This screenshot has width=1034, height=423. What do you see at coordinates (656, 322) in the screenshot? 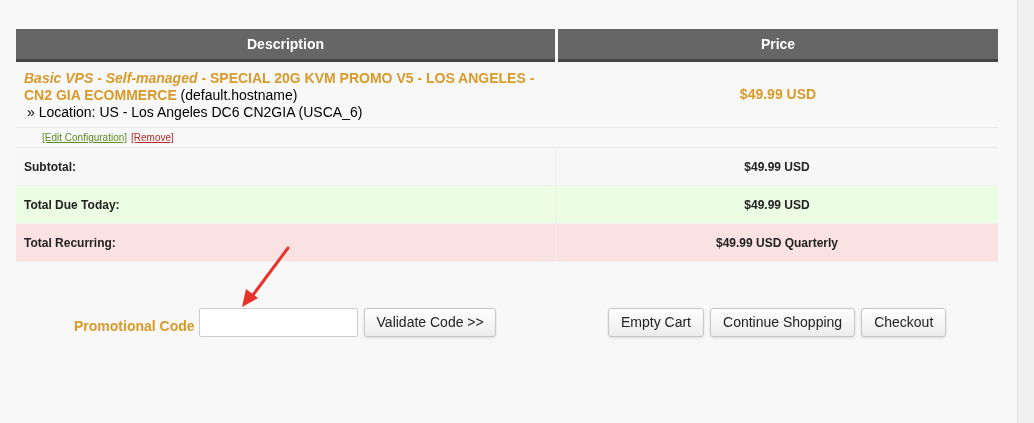
I see `cart-action-button: Empty Cart` at bounding box center [656, 322].